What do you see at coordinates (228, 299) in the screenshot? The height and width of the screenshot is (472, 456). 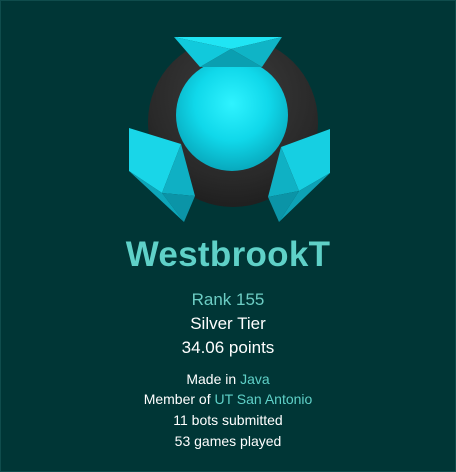 I see `rank-text: Rank 155` at bounding box center [228, 299].